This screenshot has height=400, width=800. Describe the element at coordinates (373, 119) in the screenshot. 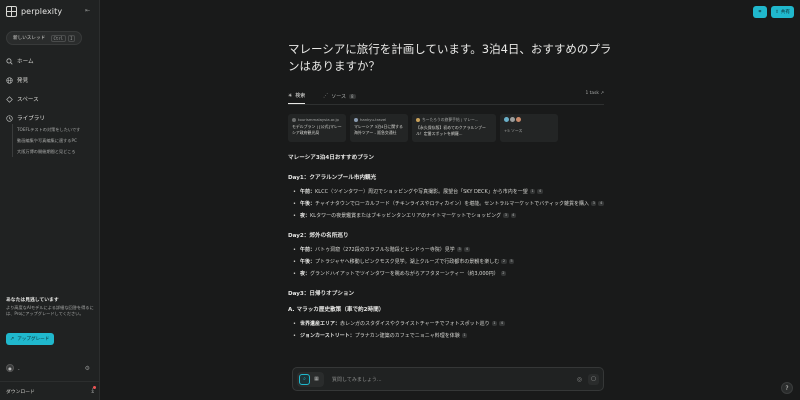

I see `source-domain-text: hankyu-travel` at that location.